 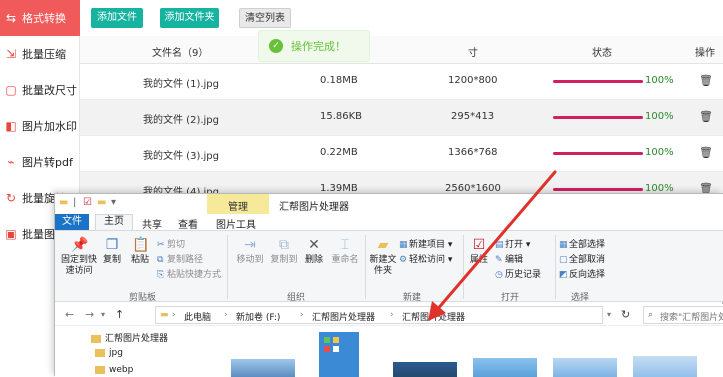 What do you see at coordinates (580, 298) in the screenshot?
I see `group-label-select: 选择` at bounding box center [580, 298].